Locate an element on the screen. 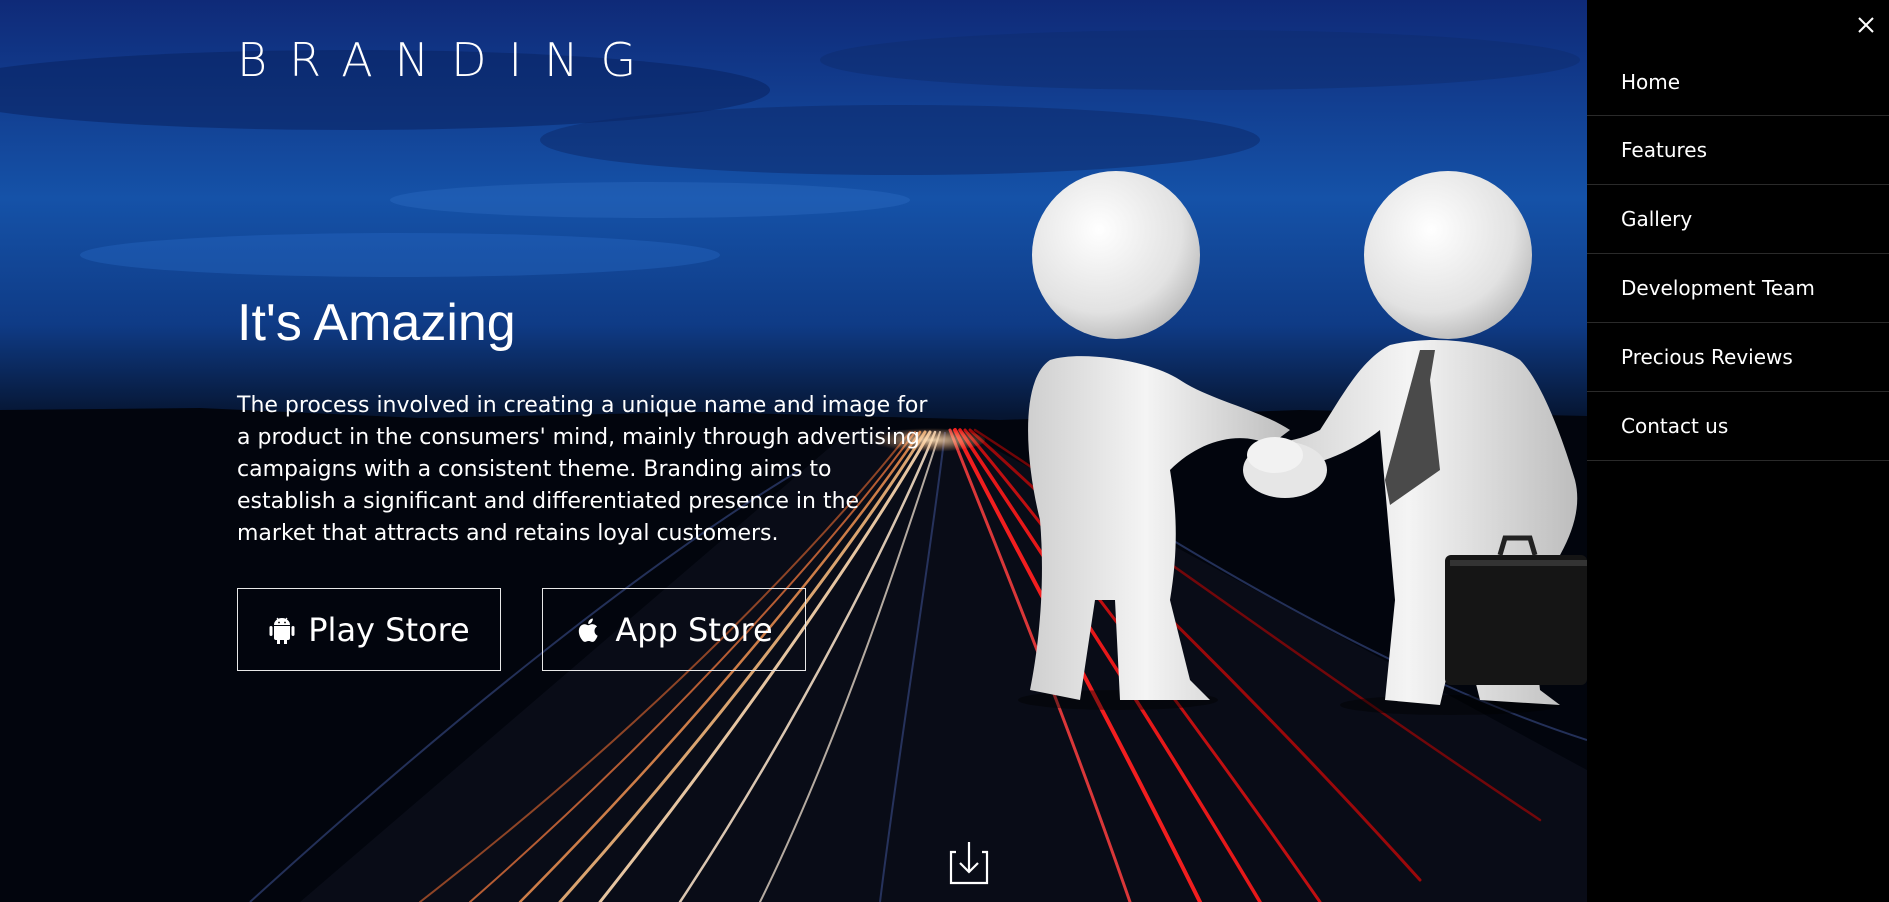 This screenshot has height=902, width=1889. close-icon is located at coordinates (1866, 25).